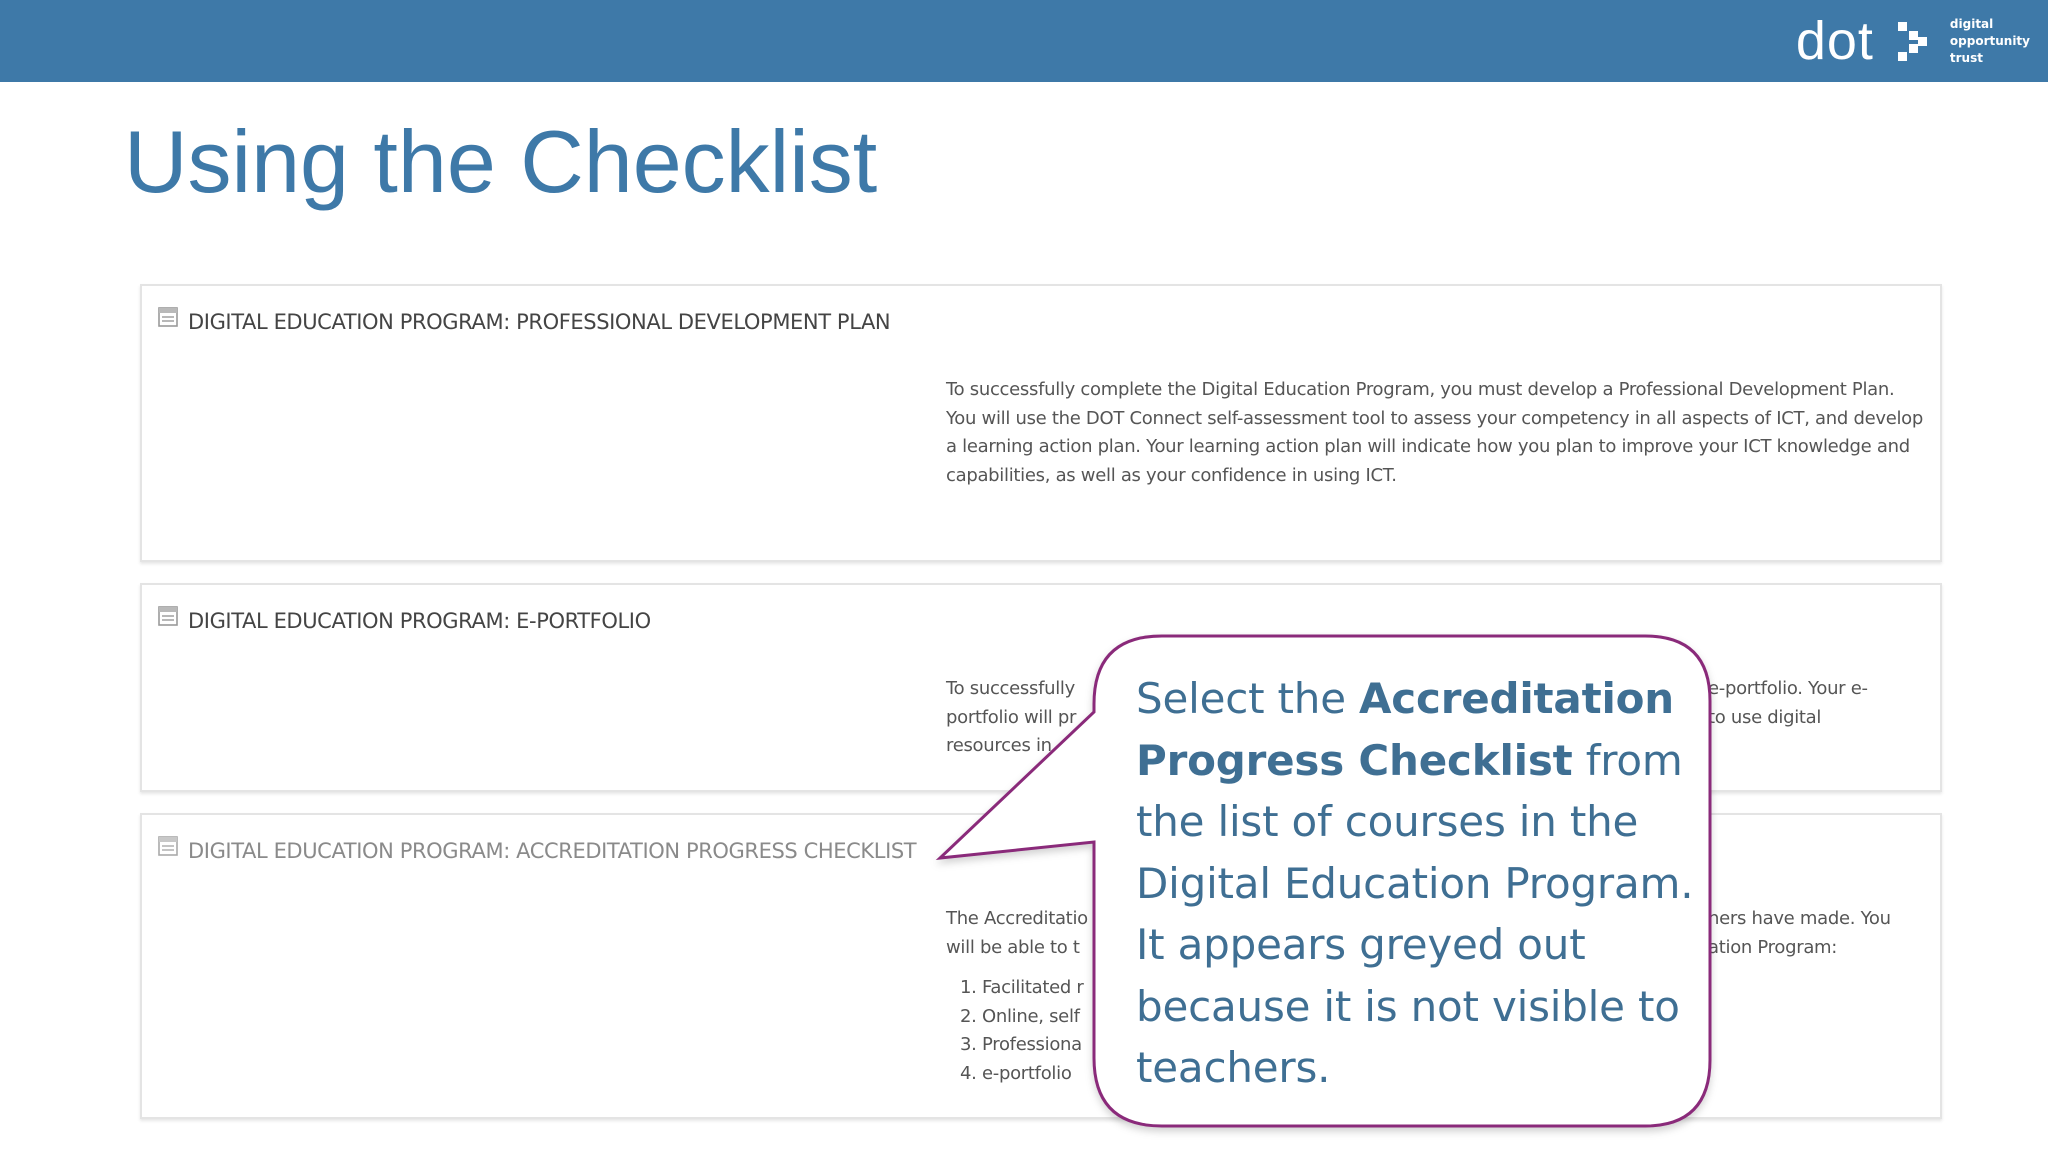 The image size is (2048, 1152). What do you see at coordinates (1773, 947) in the screenshot?
I see `description-fragment: ation Program:` at bounding box center [1773, 947].